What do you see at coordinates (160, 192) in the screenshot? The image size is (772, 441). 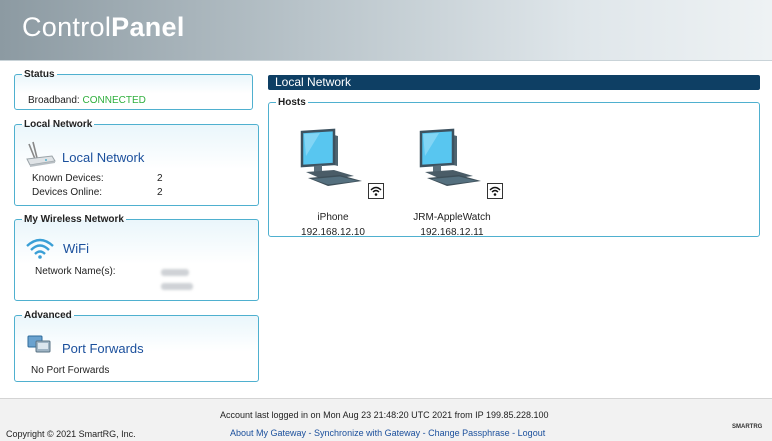 I see `devices-online-value: 2` at bounding box center [160, 192].